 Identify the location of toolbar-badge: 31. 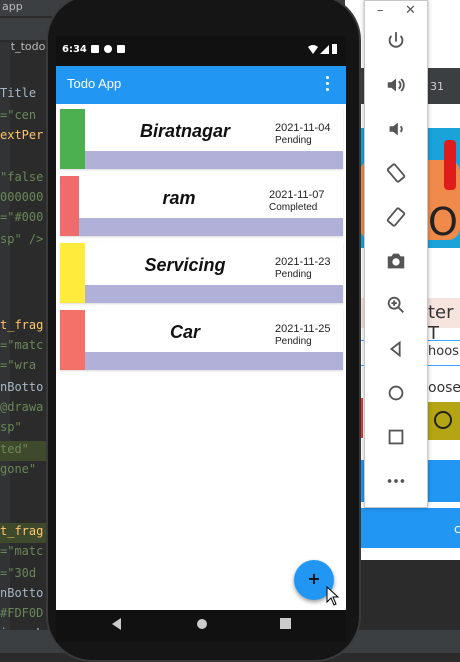
(437, 86).